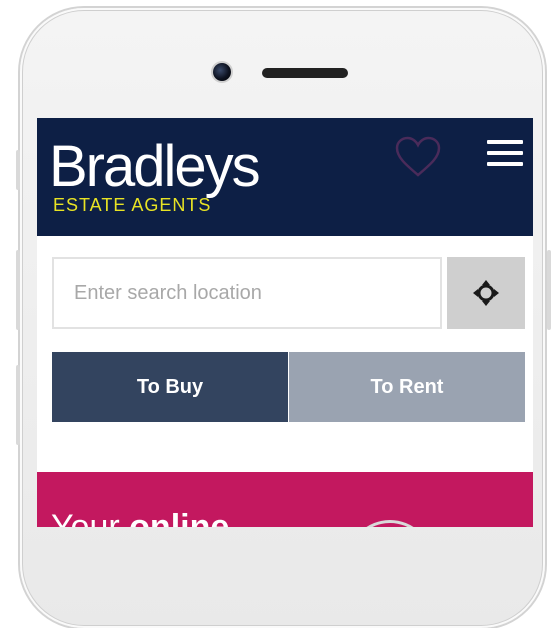 Image resolution: width=557 pixels, height=628 pixels. I want to click on brand-logo: Bradleys, so click(155, 167).